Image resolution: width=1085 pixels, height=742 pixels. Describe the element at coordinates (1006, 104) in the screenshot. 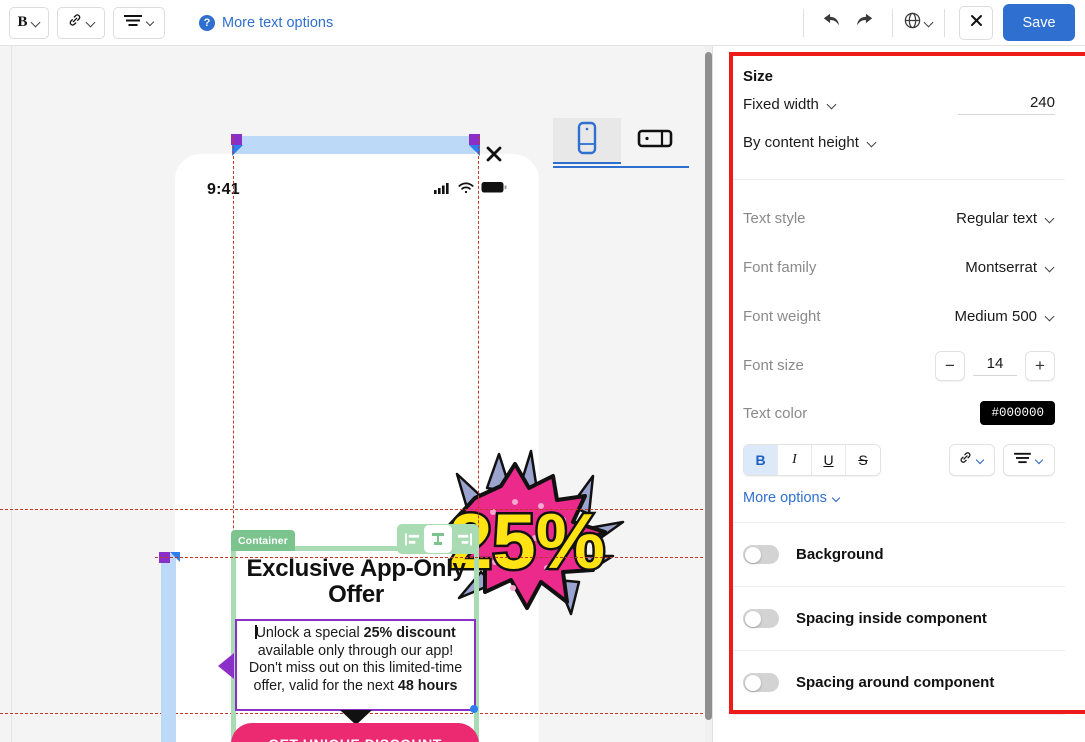

I see `width-value-input: 240` at that location.